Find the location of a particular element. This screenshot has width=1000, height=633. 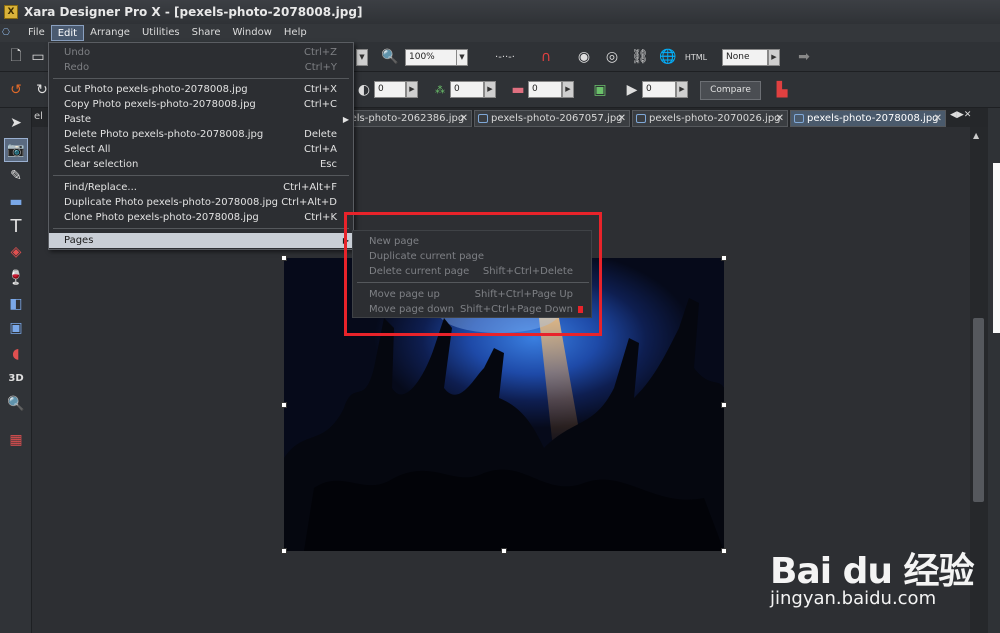

live-effects-icon: ▦ is located at coordinates (16, 440).